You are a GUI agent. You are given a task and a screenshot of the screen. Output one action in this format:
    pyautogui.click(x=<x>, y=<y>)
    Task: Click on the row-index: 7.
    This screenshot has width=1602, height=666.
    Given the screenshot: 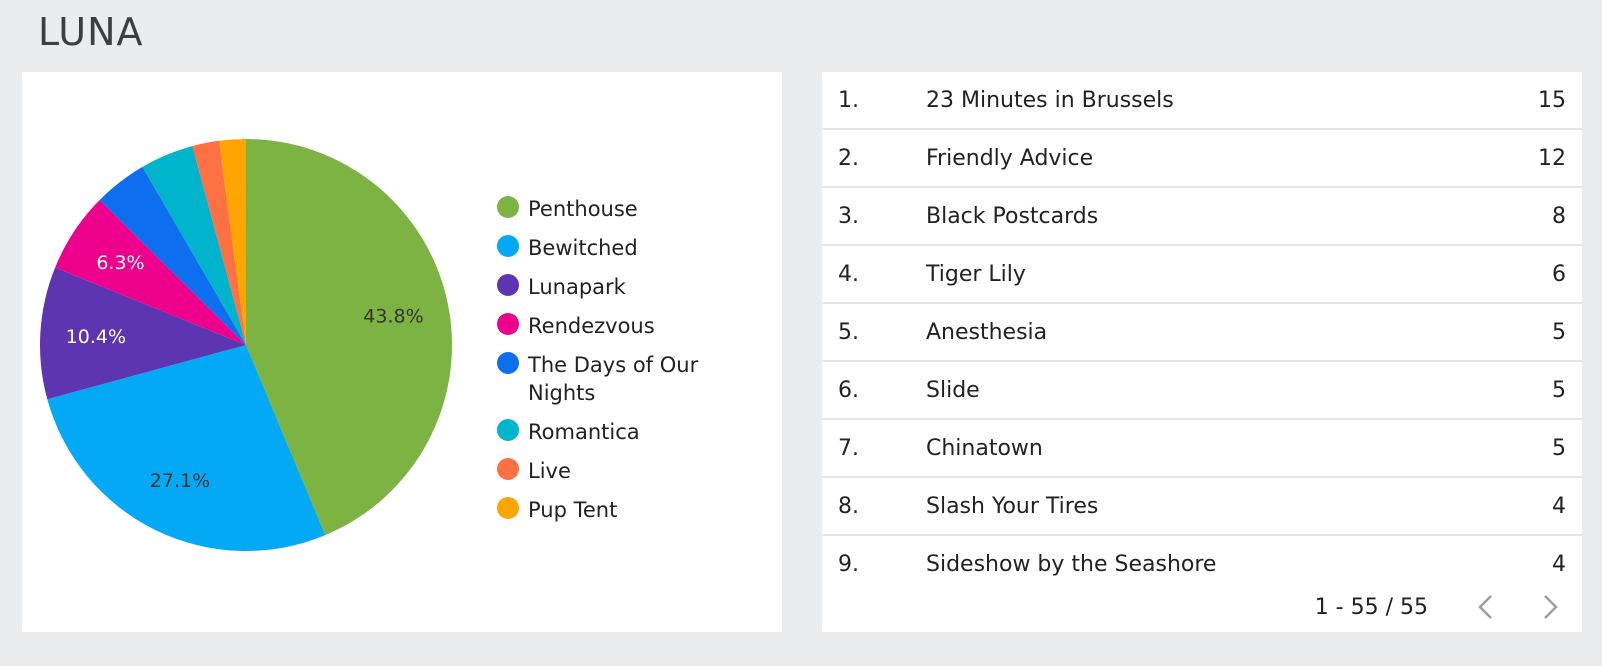 What is the action you would take?
    pyautogui.click(x=848, y=448)
    